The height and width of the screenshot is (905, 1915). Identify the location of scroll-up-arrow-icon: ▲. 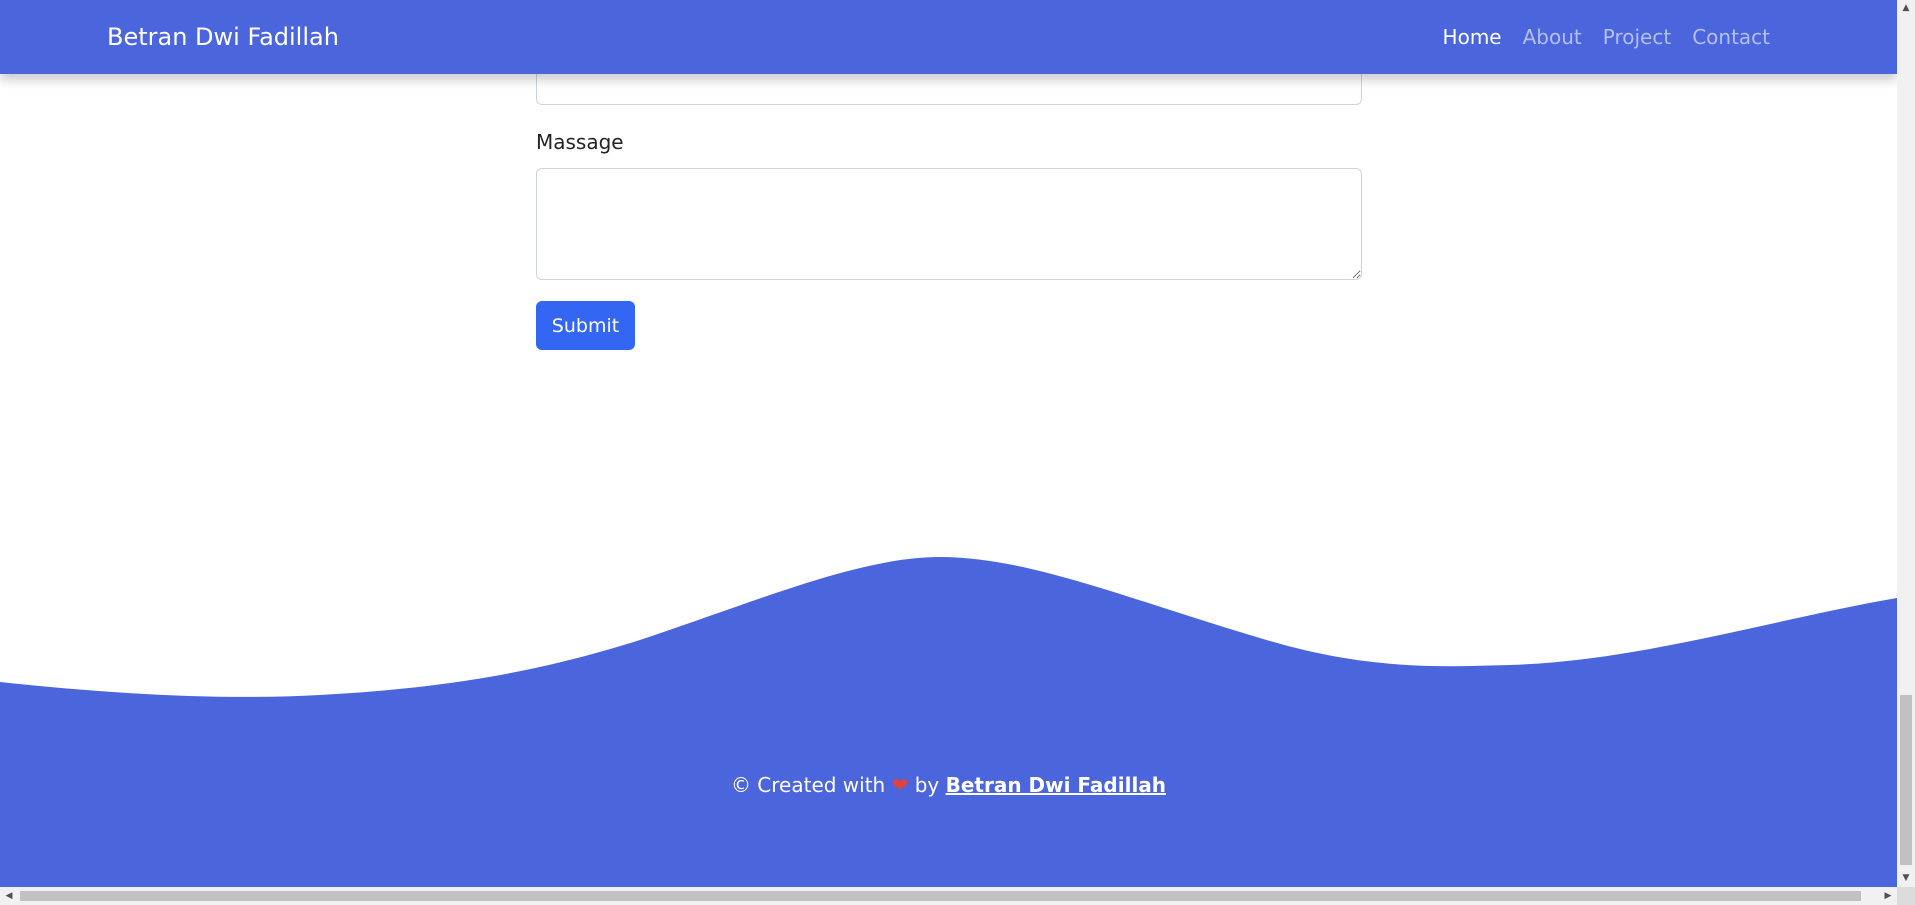
(1906, 8).